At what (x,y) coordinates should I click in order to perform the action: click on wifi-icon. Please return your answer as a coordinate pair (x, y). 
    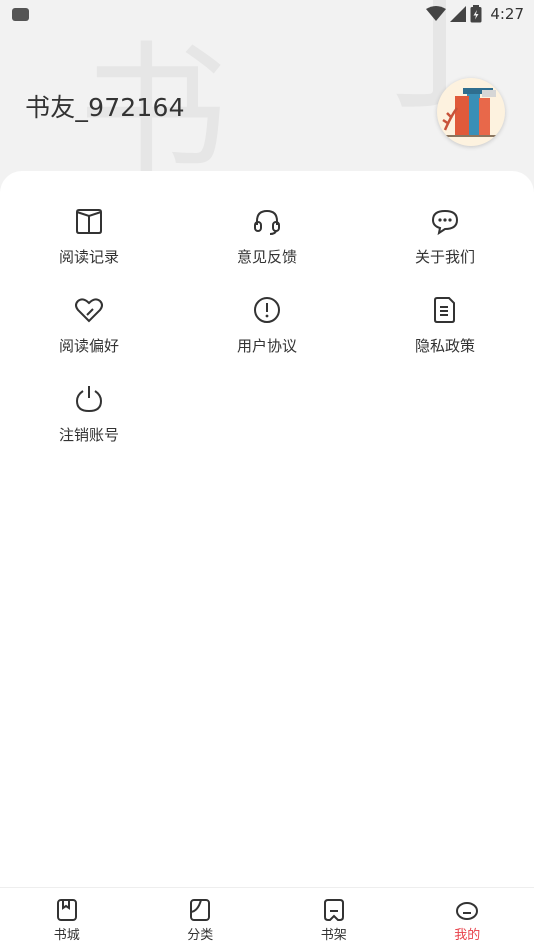
    Looking at the image, I should click on (436, 13).